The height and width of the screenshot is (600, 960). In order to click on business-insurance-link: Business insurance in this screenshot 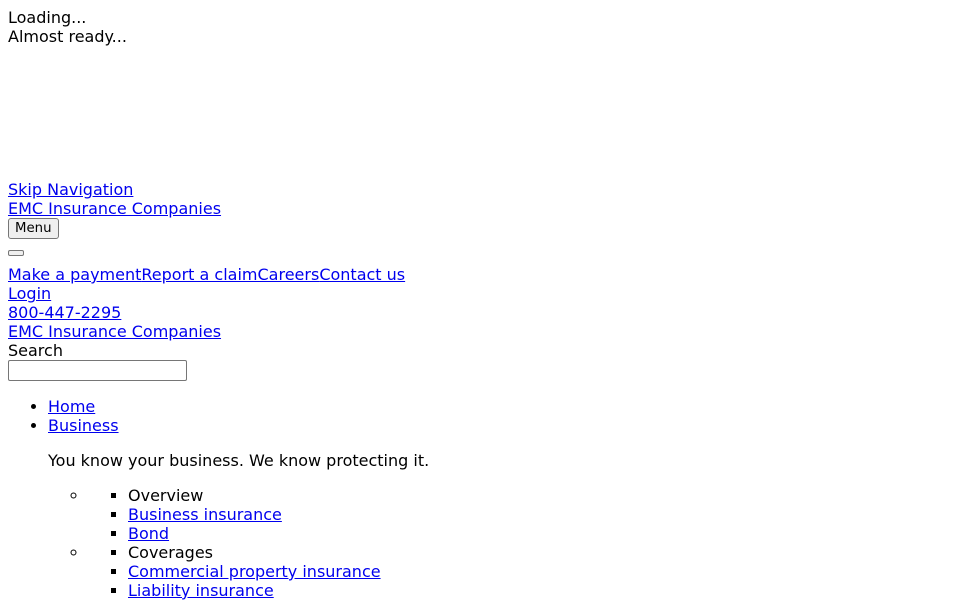, I will do `click(205, 514)`.